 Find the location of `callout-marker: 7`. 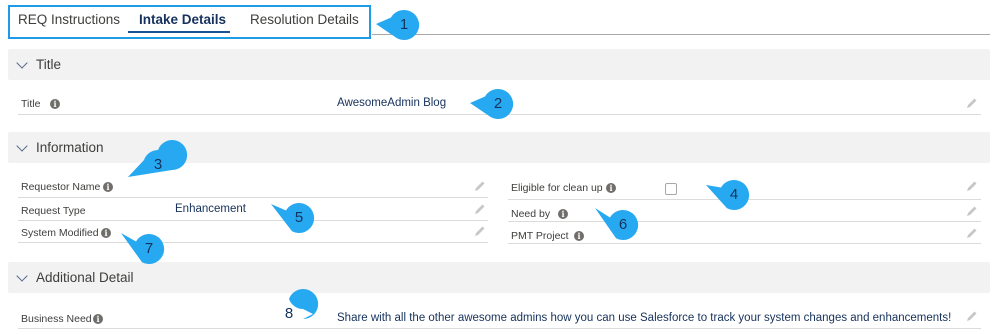

callout-marker: 7 is located at coordinates (143, 249).